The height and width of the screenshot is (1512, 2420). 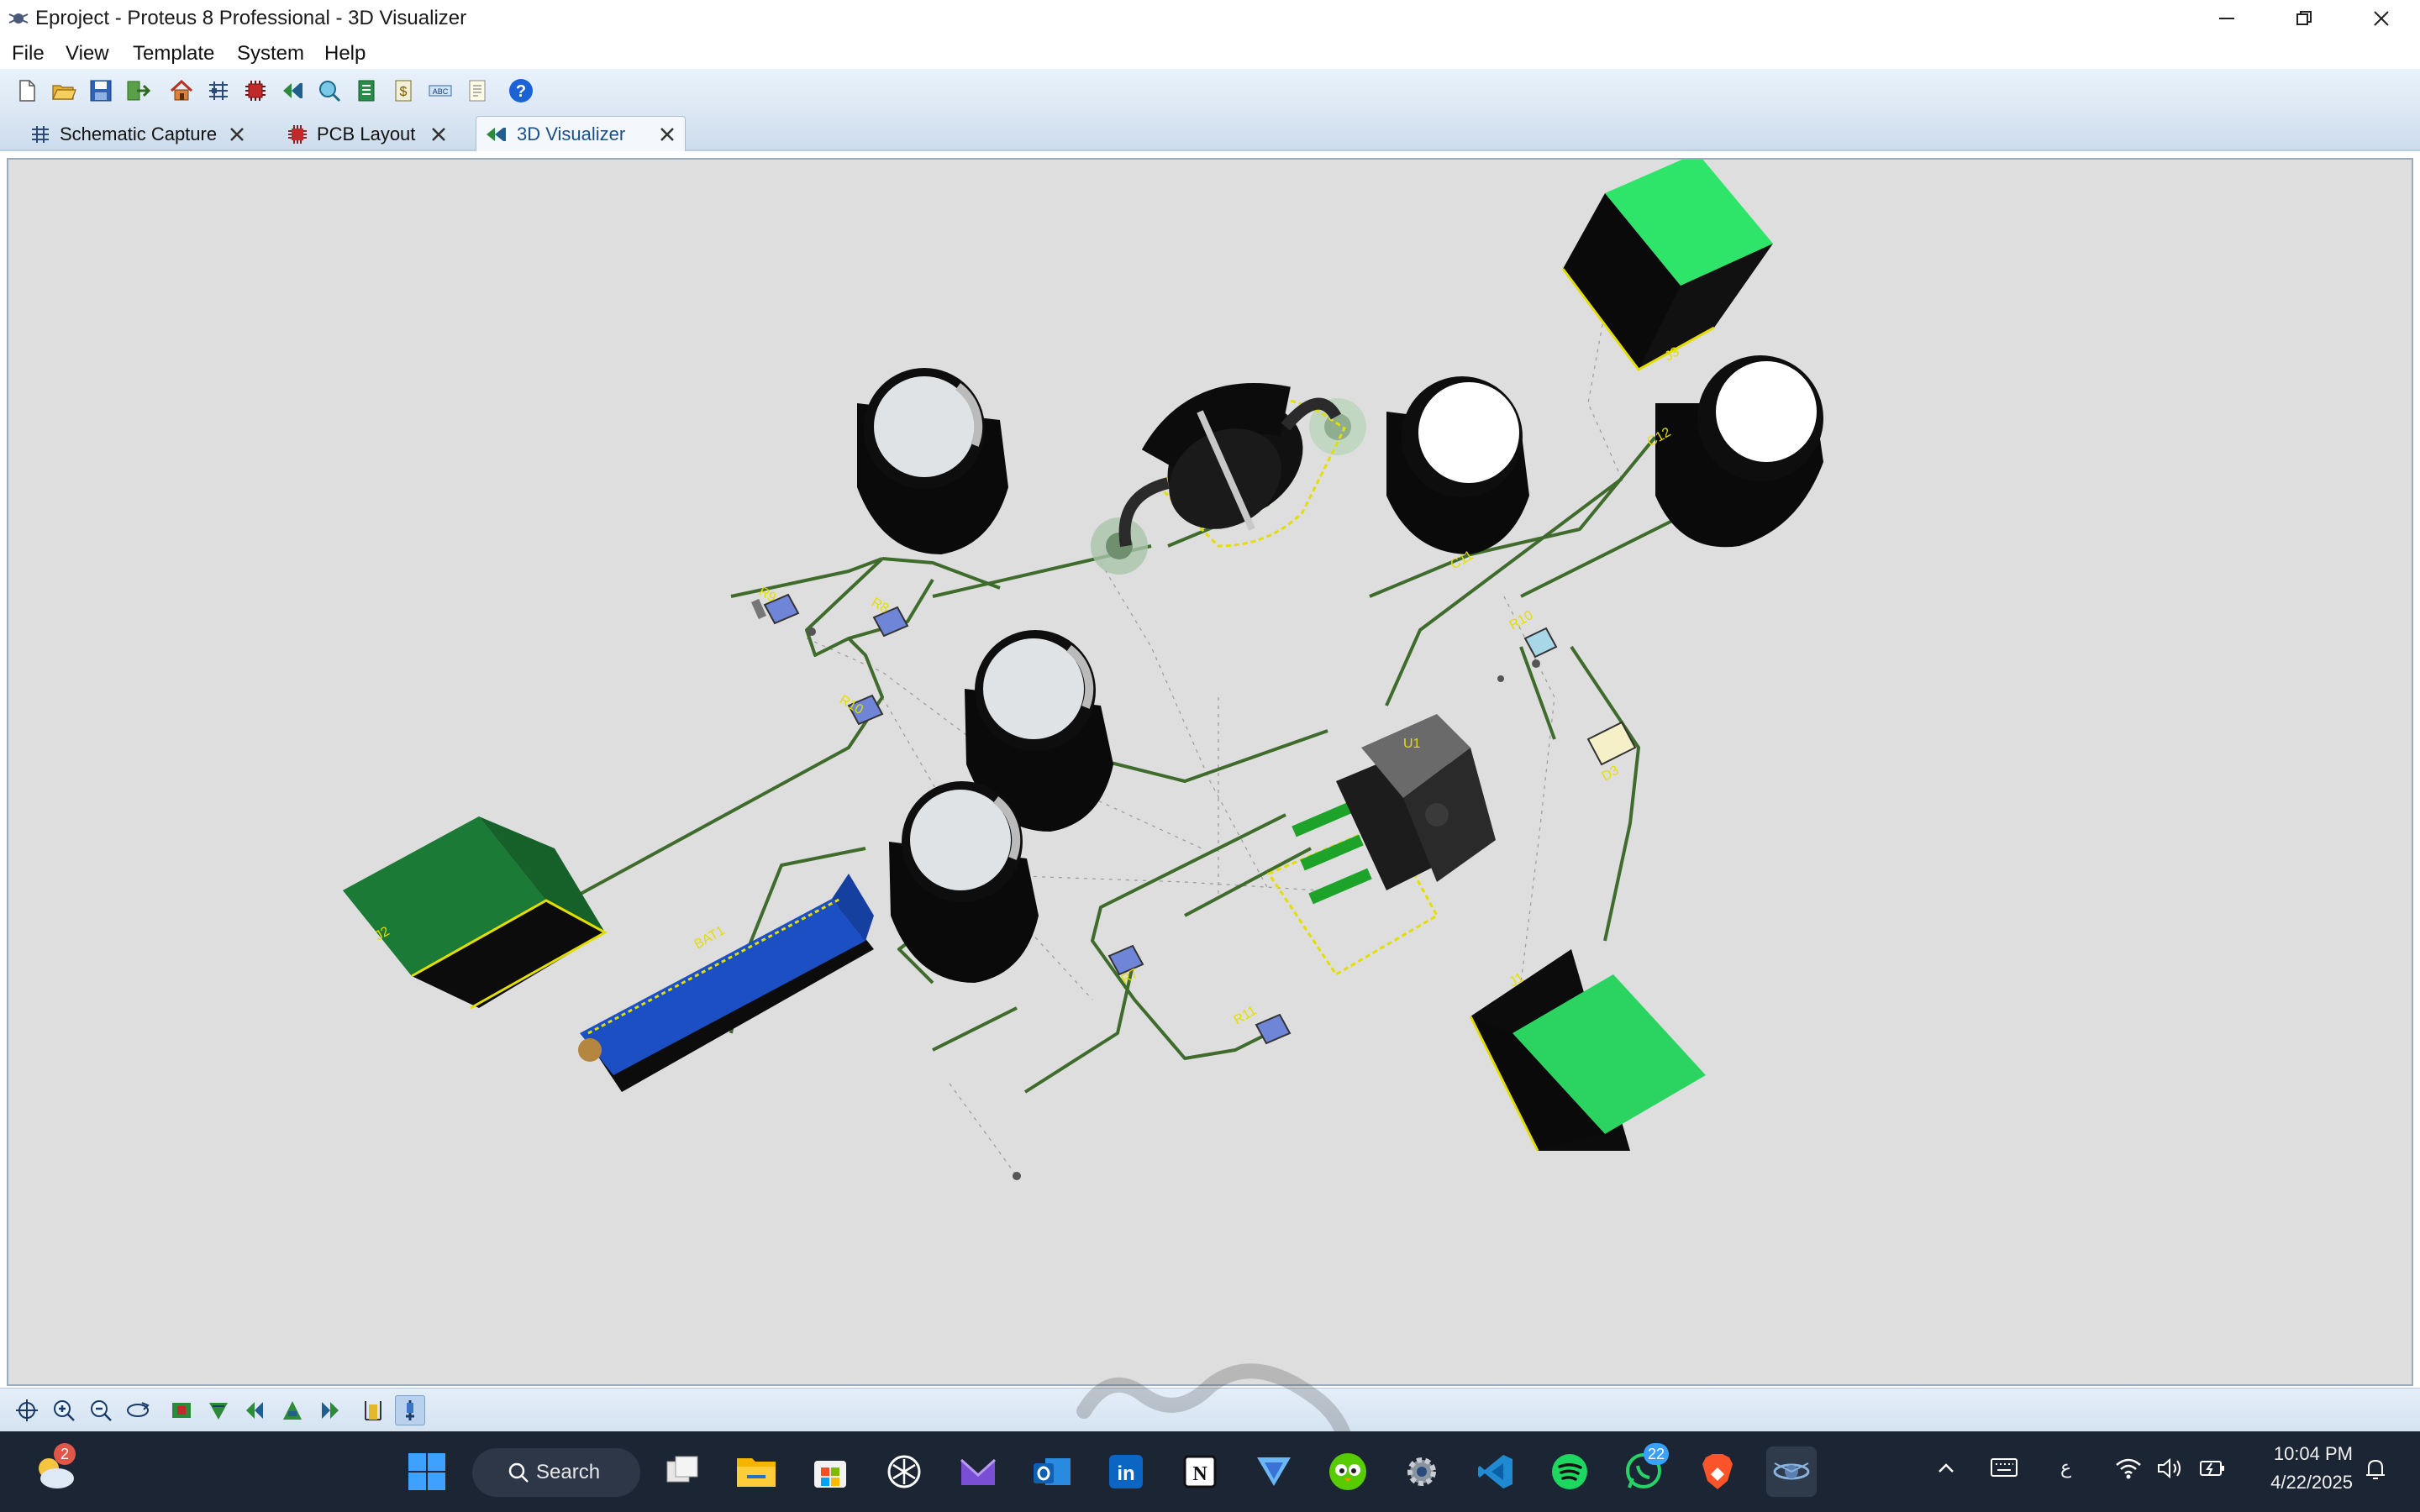 What do you see at coordinates (345, 54) in the screenshot?
I see `menu-help: Help` at bounding box center [345, 54].